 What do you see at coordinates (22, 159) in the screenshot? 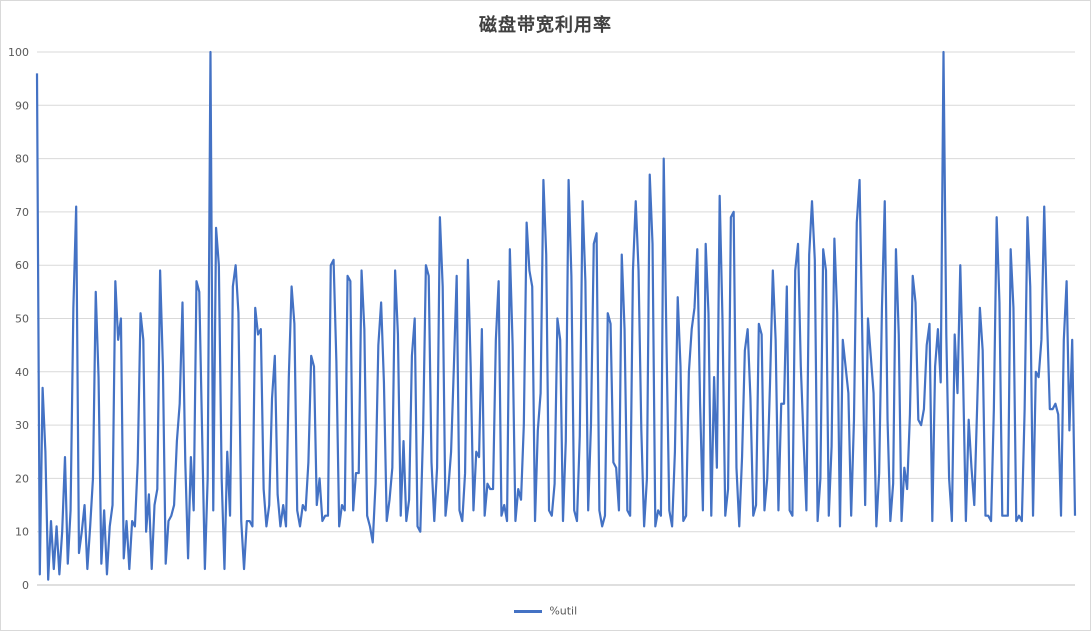
I see `y-tick-label-80: 80` at bounding box center [22, 159].